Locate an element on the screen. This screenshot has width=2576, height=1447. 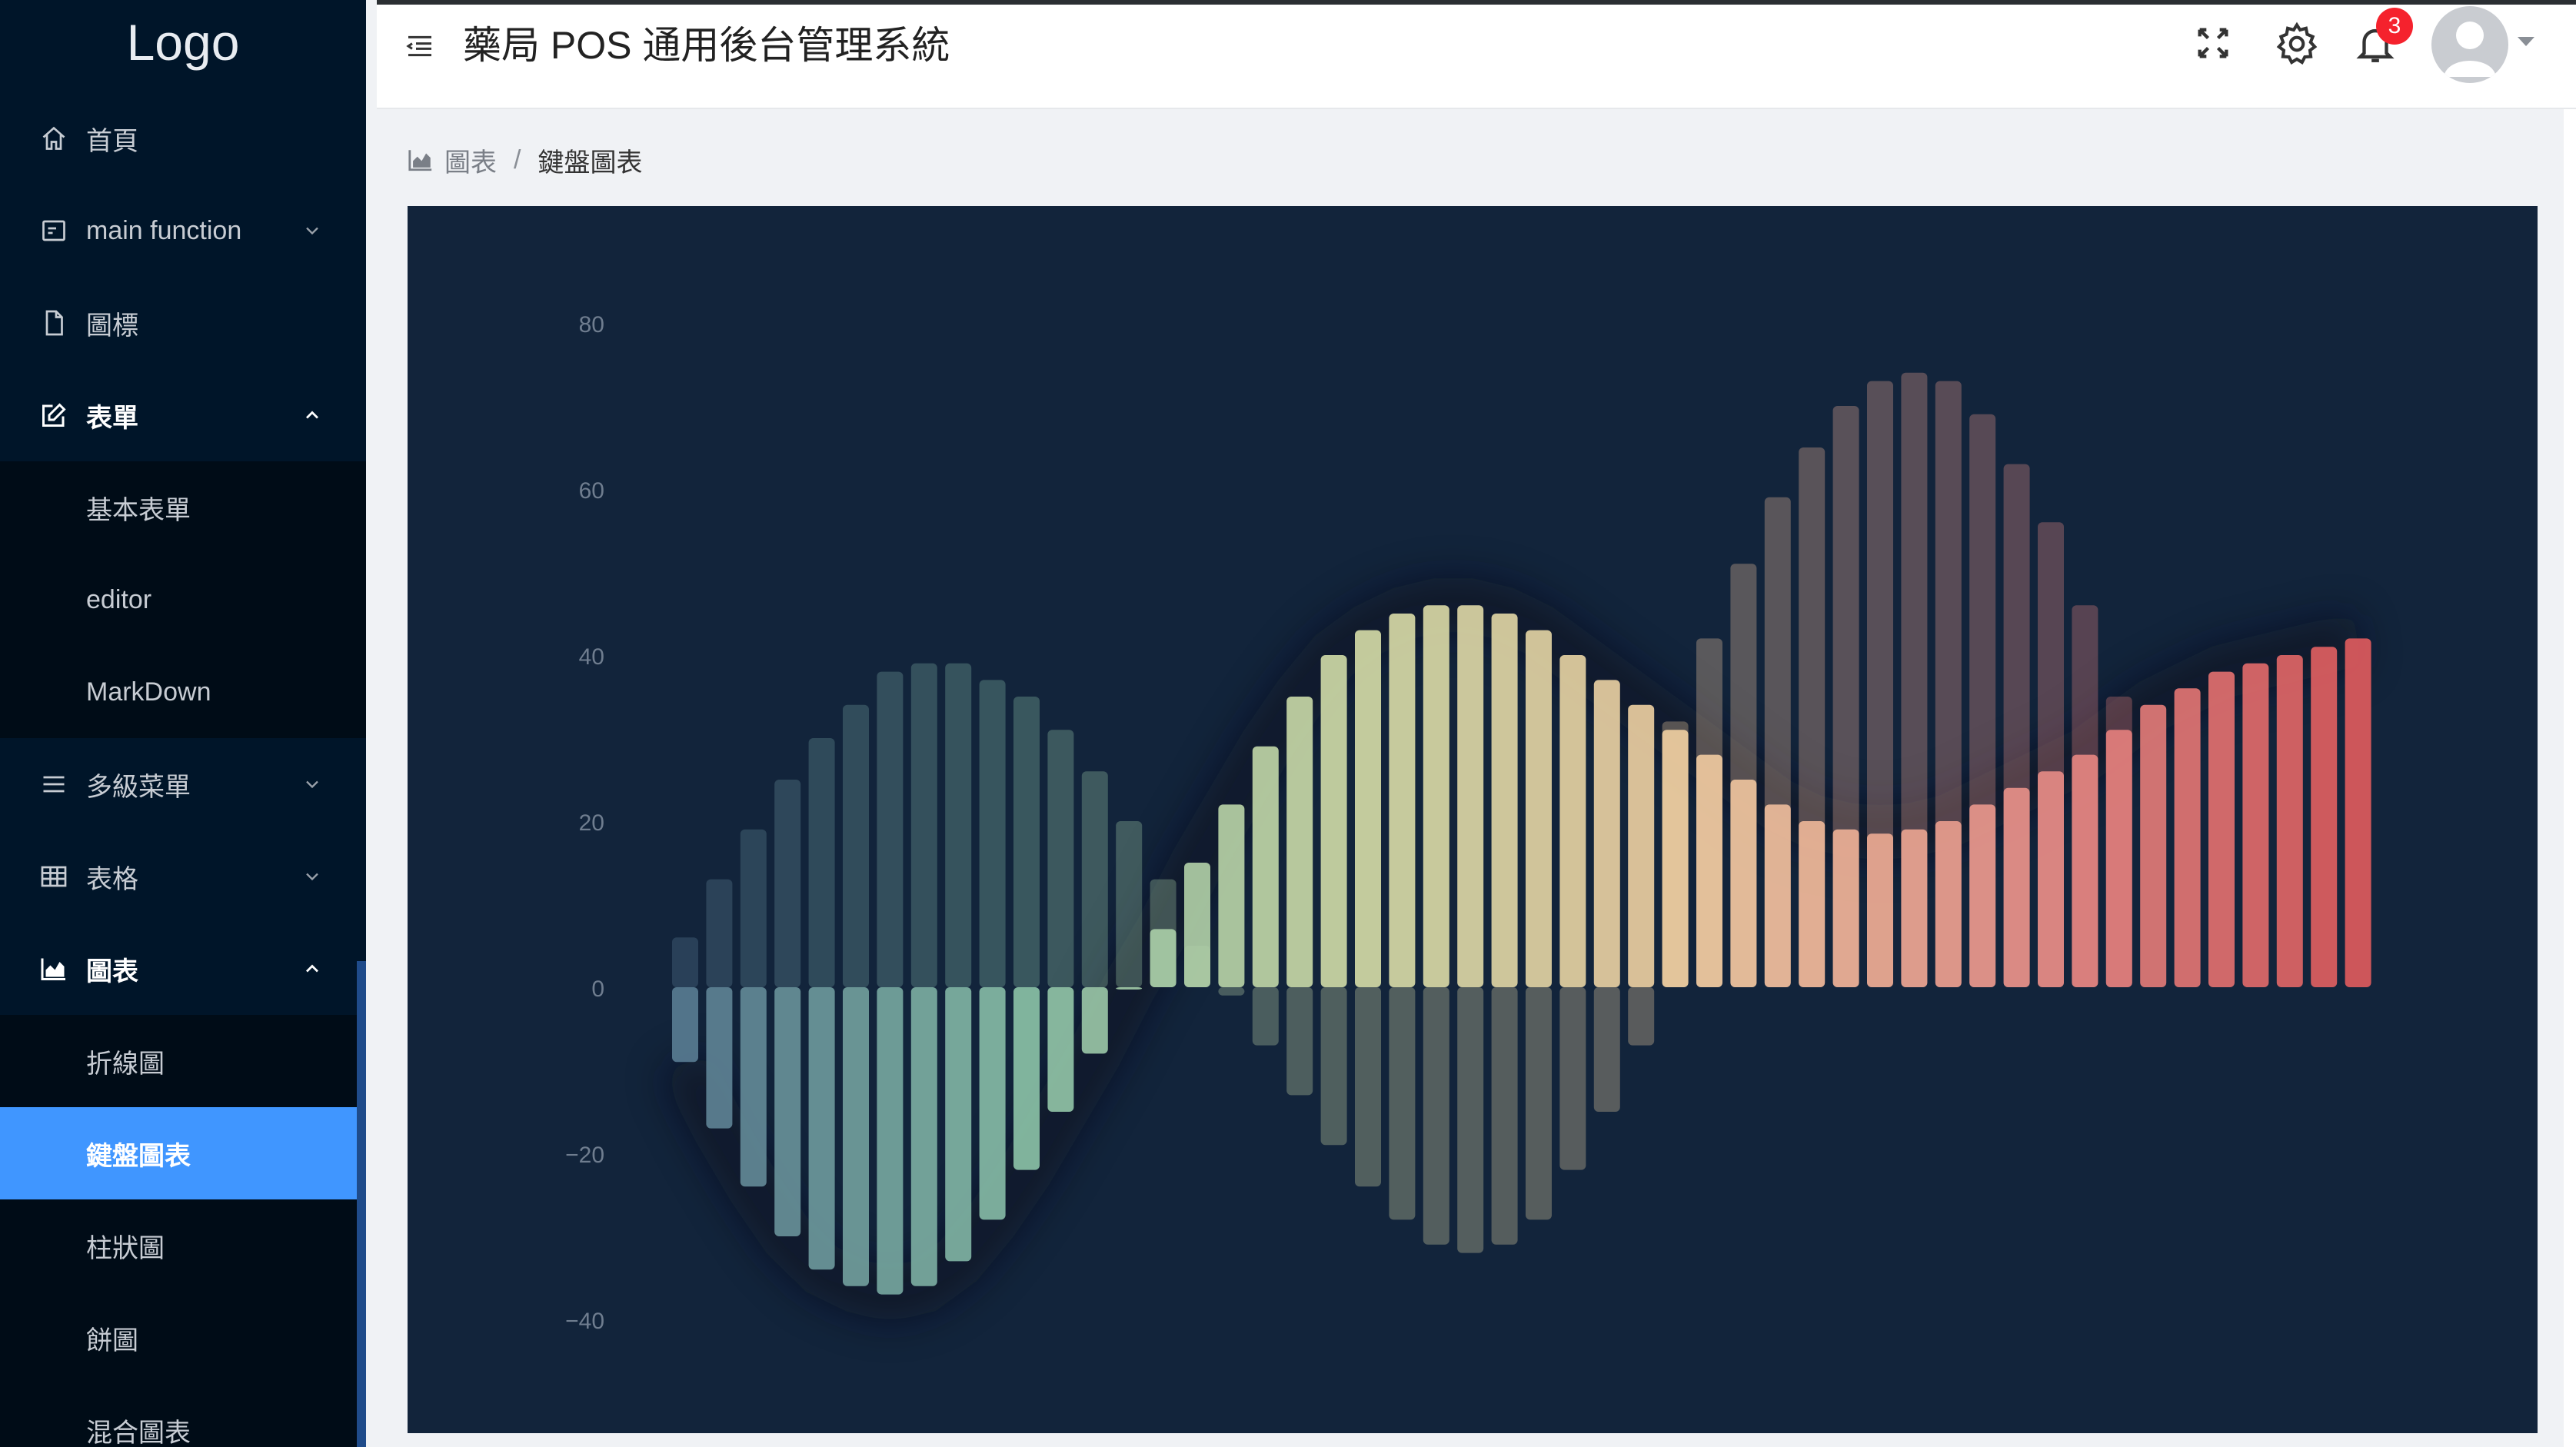
breadcrumb-parent: 圖表 is located at coordinates (470, 160).